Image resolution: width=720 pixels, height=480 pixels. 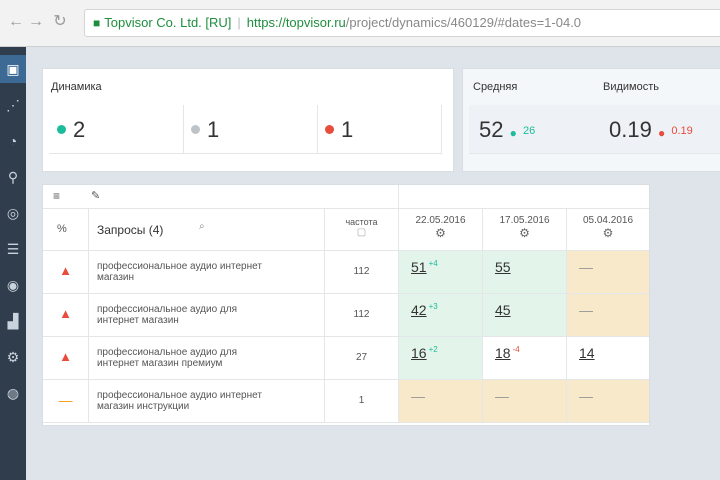 What do you see at coordinates (13, 177) in the screenshot?
I see `search-icon: ⚲` at bounding box center [13, 177].